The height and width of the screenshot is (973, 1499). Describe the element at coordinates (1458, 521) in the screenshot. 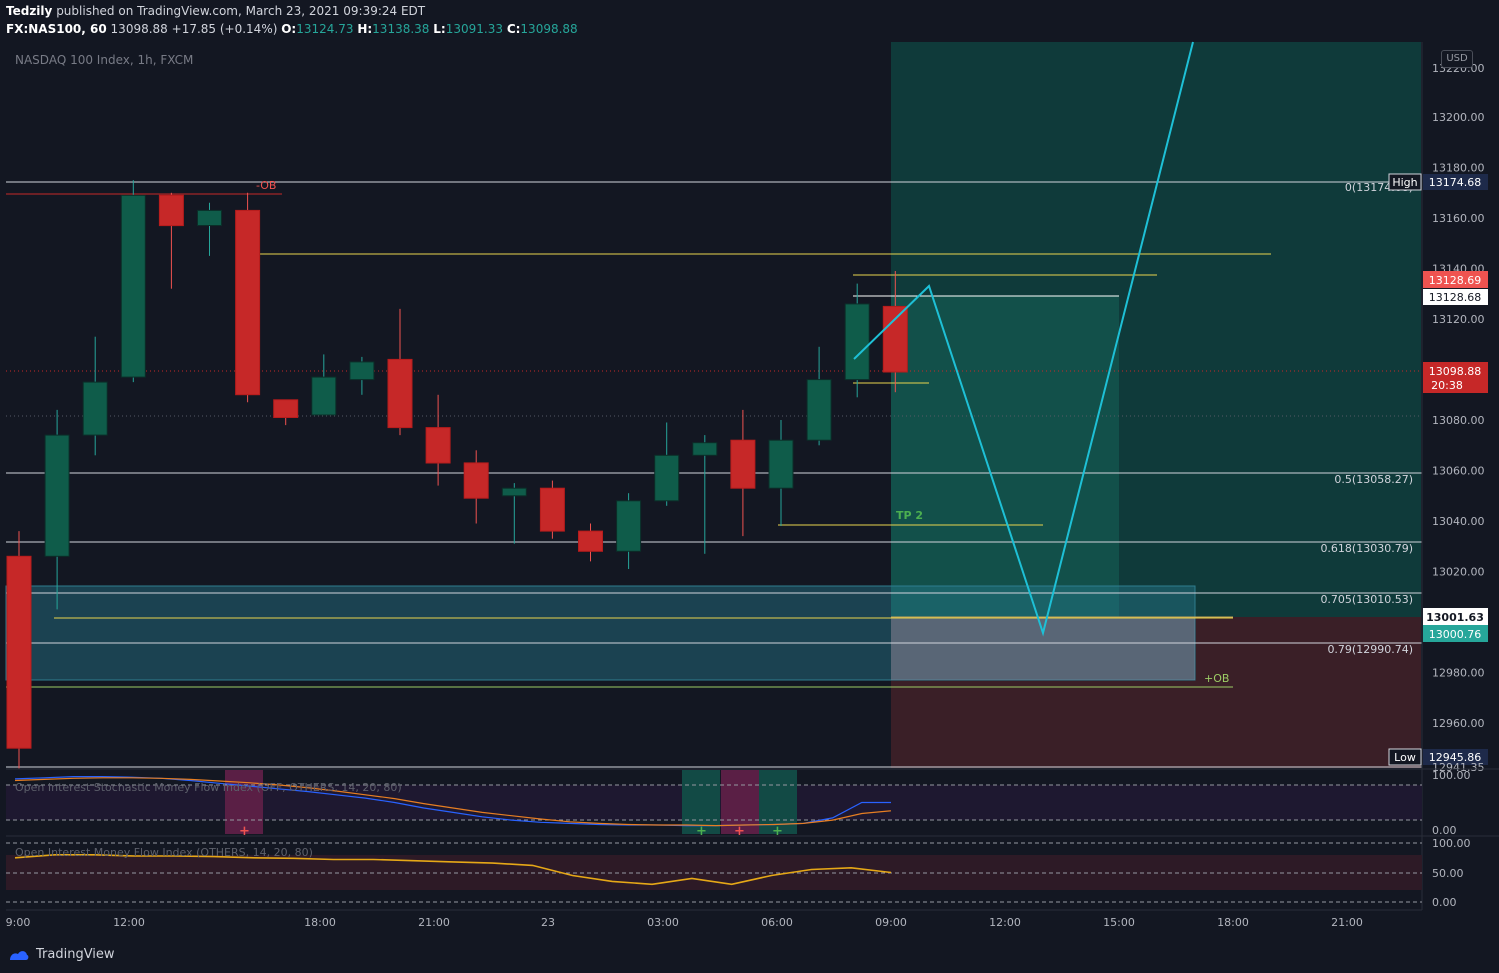

I see `price-tick: 13040.00` at that location.